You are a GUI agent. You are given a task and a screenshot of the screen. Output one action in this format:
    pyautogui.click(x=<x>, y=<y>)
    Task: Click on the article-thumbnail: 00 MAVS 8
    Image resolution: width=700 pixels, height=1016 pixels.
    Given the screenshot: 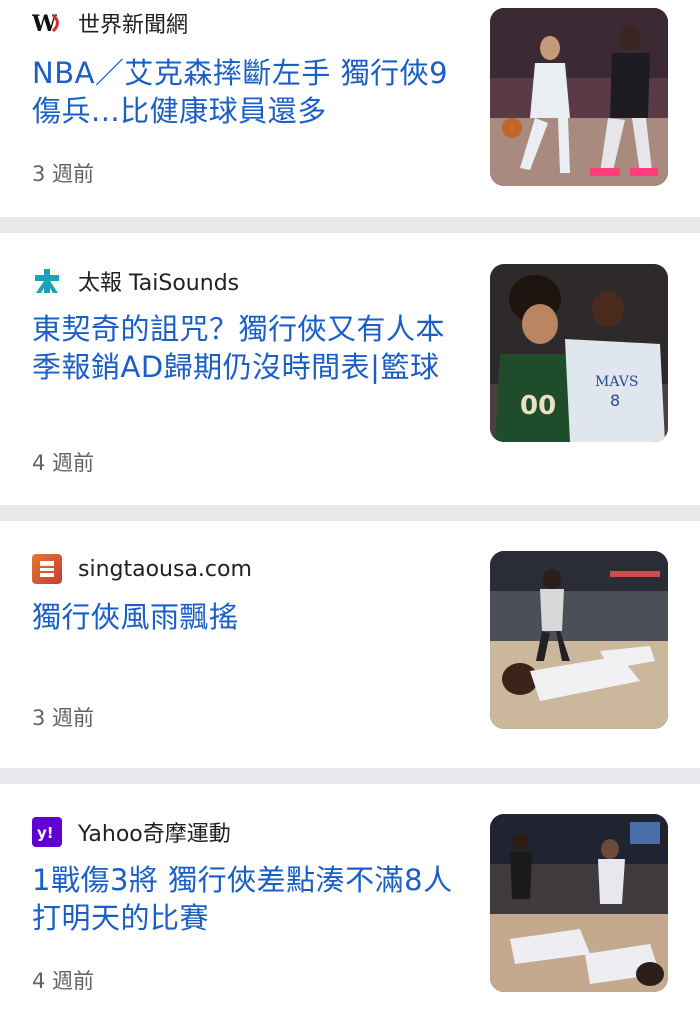 What is the action you would take?
    pyautogui.click(x=579, y=353)
    